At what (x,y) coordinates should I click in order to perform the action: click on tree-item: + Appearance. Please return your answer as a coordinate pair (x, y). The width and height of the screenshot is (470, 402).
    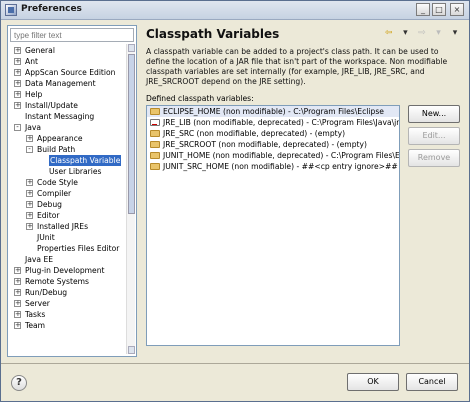
    Looking at the image, I should click on (68, 138).